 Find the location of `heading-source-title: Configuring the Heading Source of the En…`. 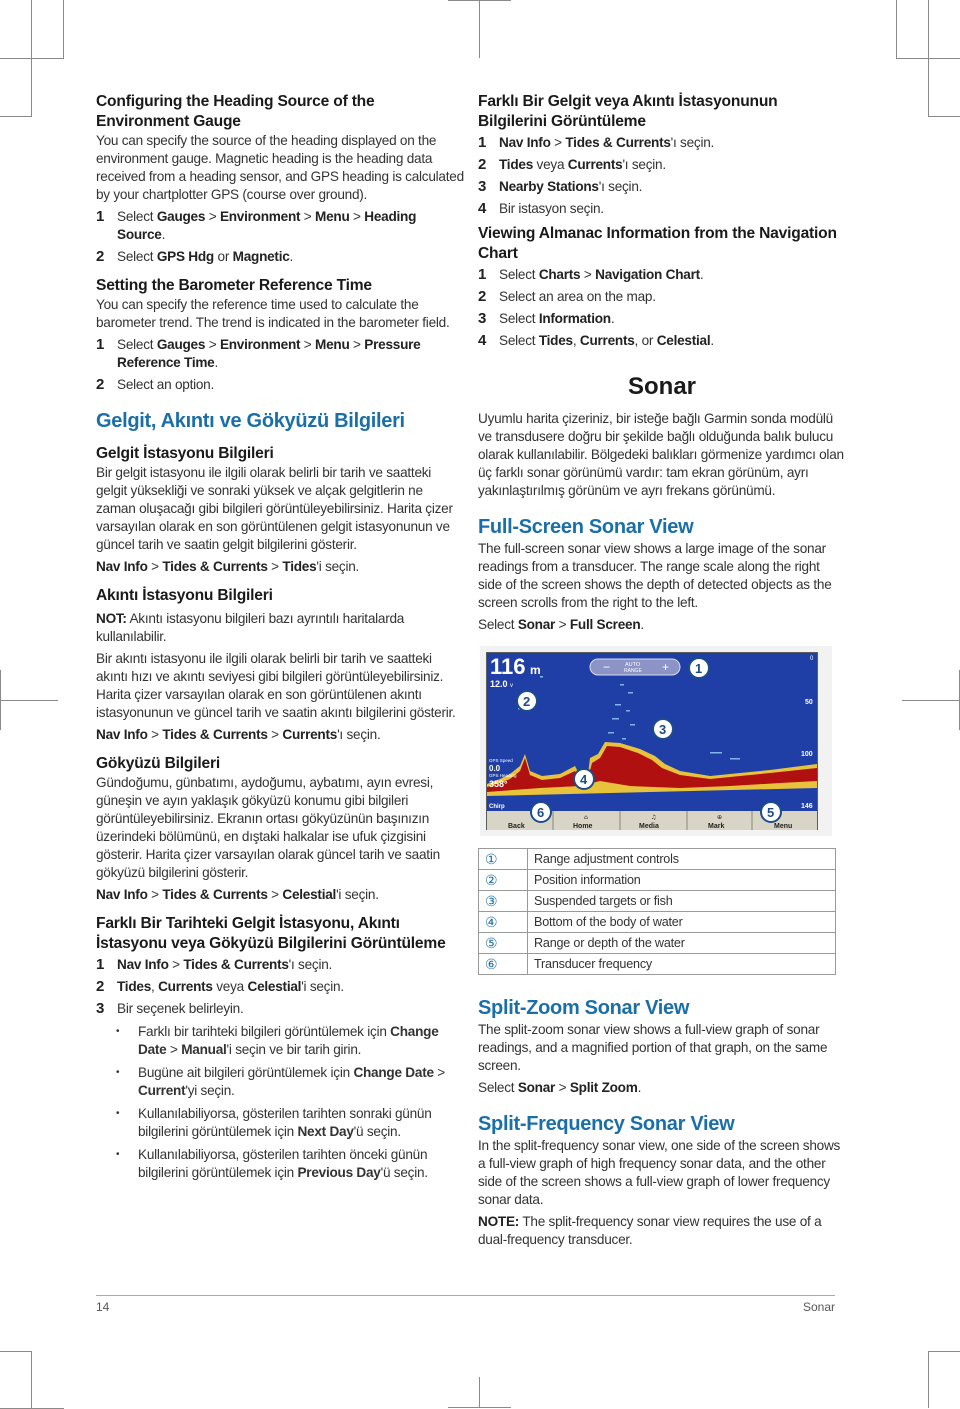

heading-source-title: Configuring the Heading Source of the En… is located at coordinates (235, 111).